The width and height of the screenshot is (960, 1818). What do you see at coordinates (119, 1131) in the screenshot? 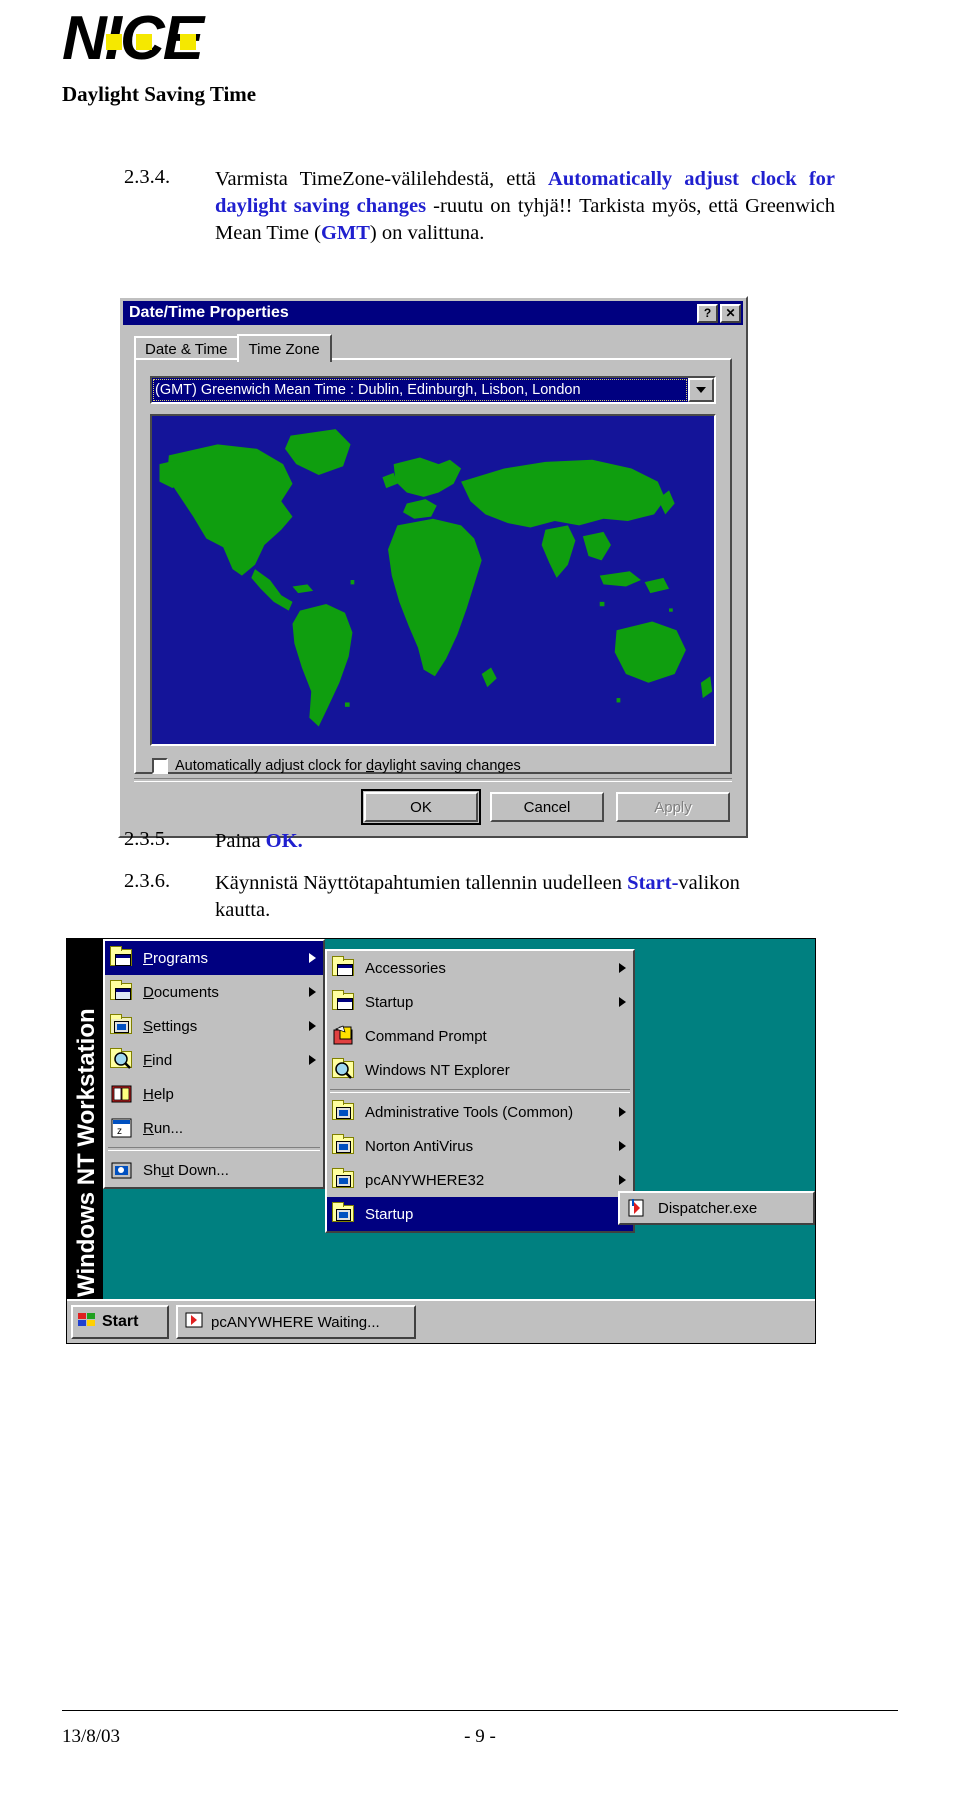
I see `svg-text: z` at bounding box center [119, 1131].